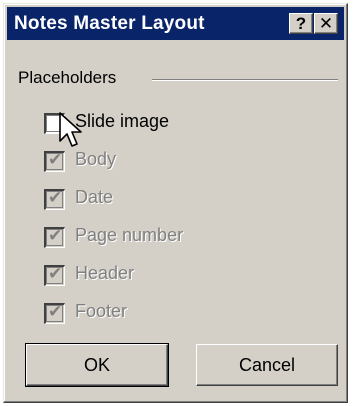 Image resolution: width=355 pixels, height=406 pixels. What do you see at coordinates (67, 77) in the screenshot?
I see `placeholders-group-label: Placeholders` at bounding box center [67, 77].